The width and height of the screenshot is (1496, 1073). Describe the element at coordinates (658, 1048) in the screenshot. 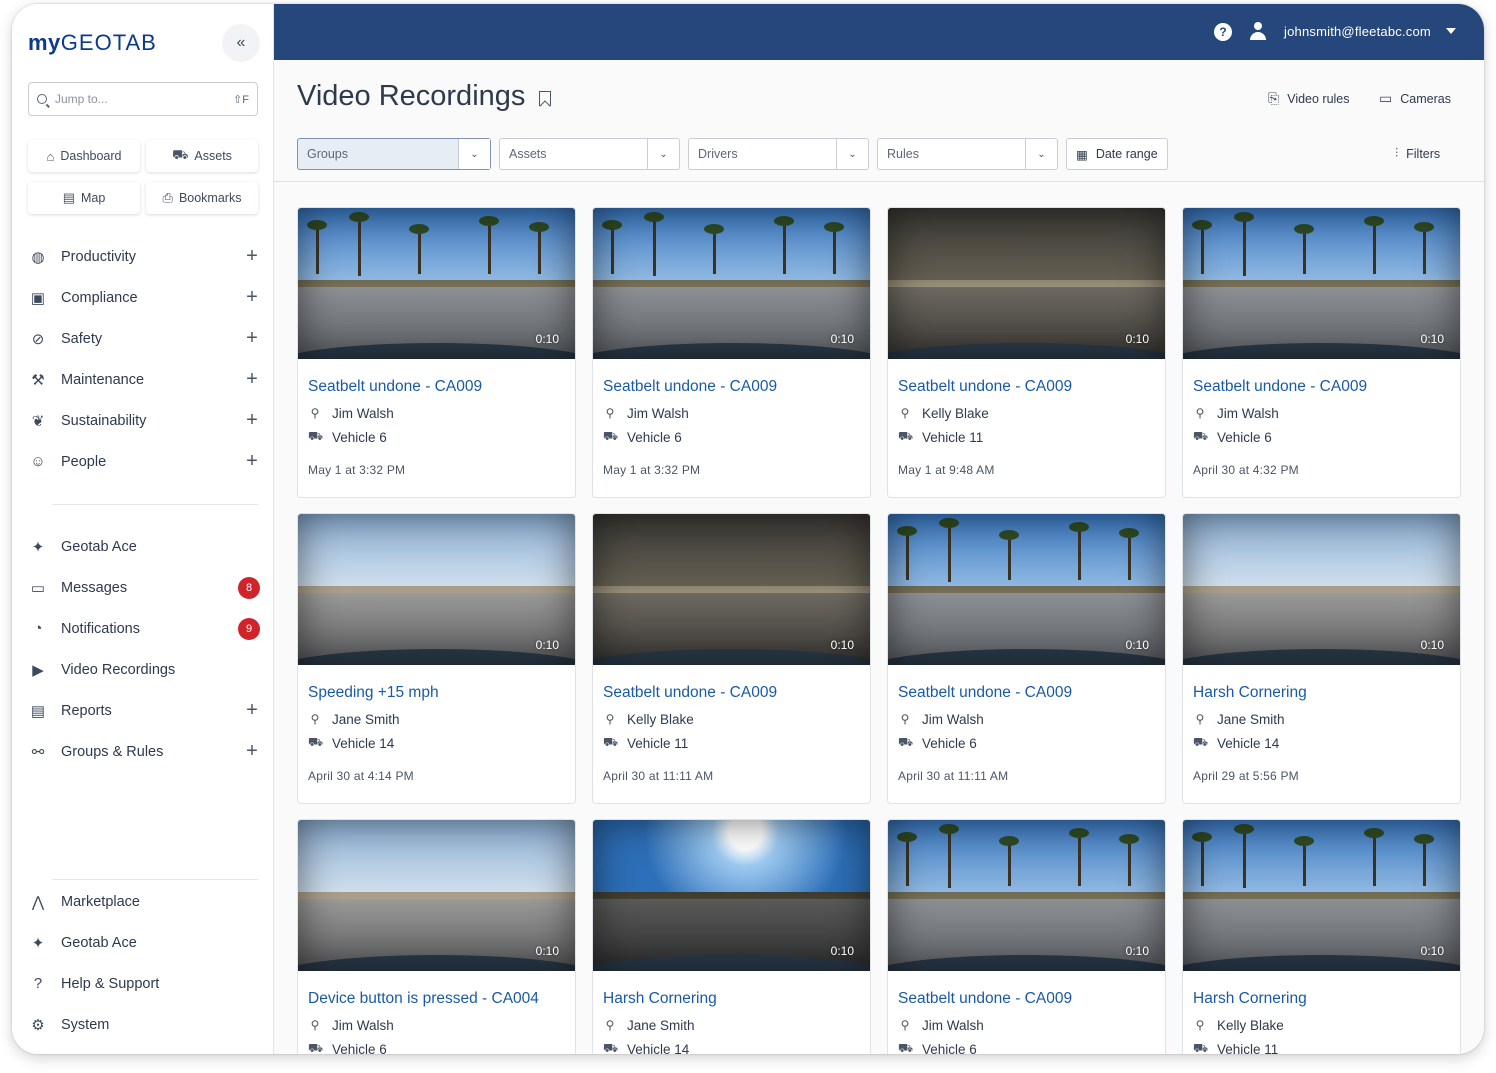

I see `vehicle-name: Vehicle 14` at that location.